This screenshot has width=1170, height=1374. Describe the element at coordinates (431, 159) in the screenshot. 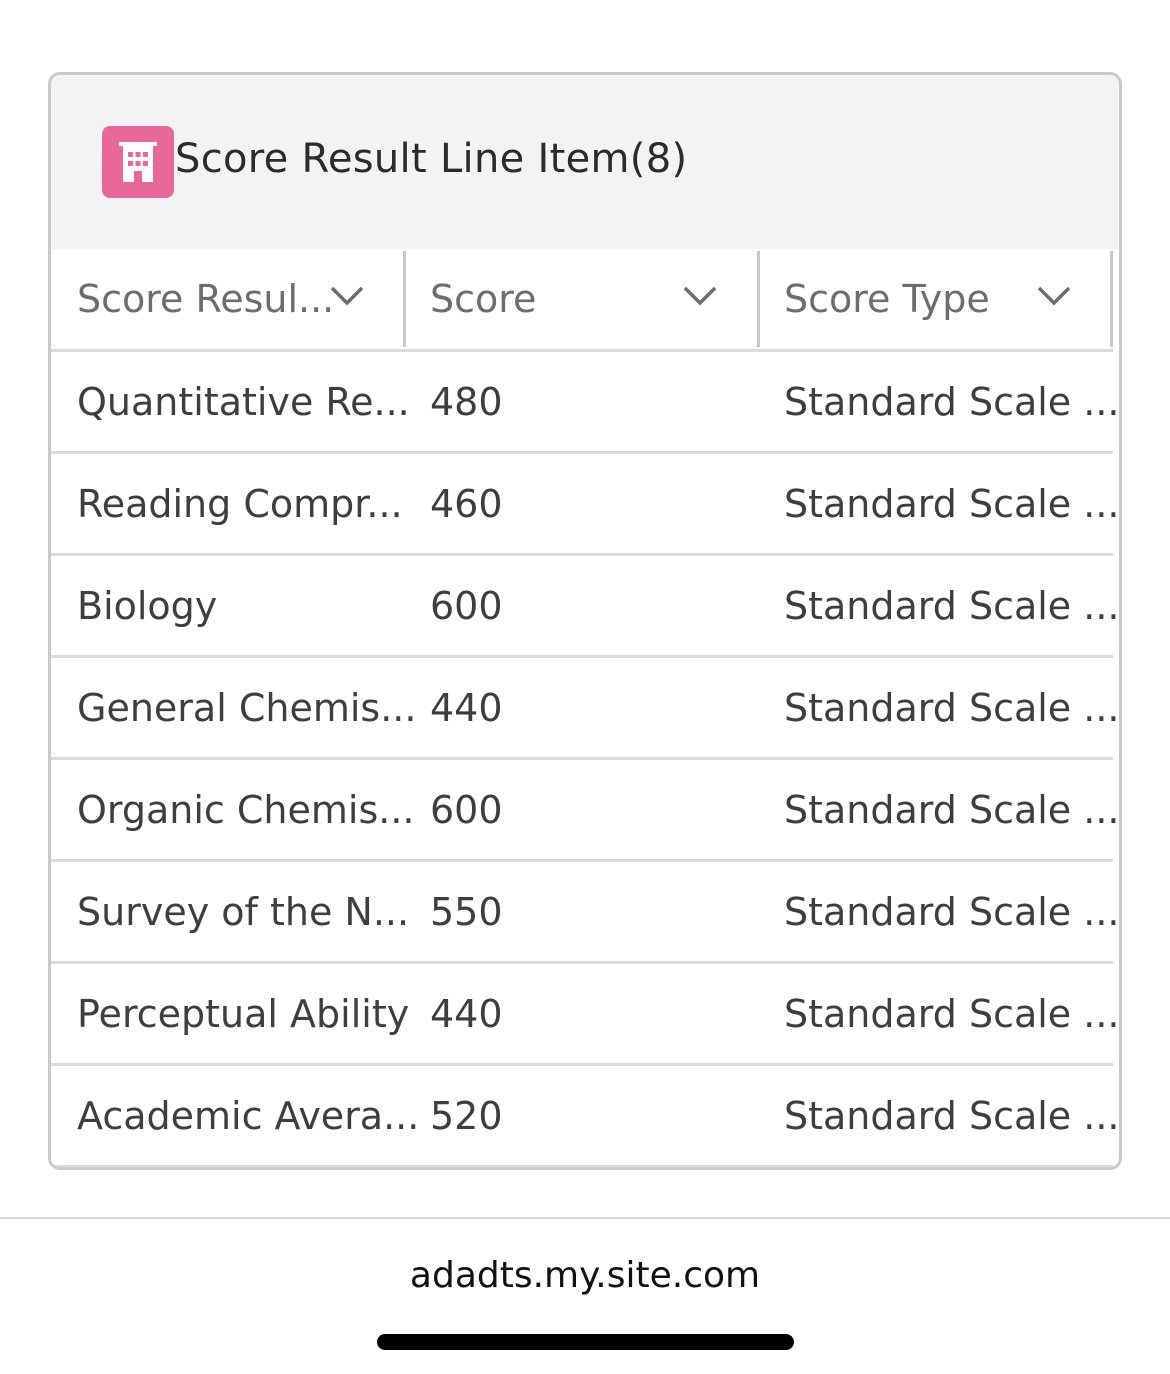

I see `card-title: Score Result Line Item(8)` at that location.